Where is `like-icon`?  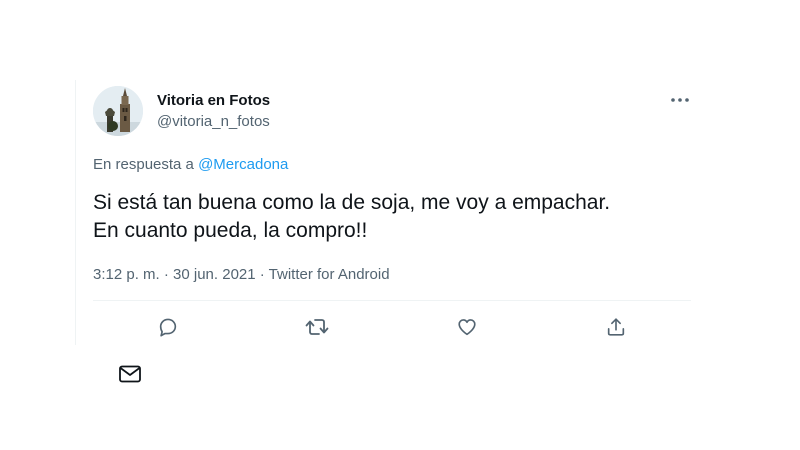
like-icon is located at coordinates (467, 327).